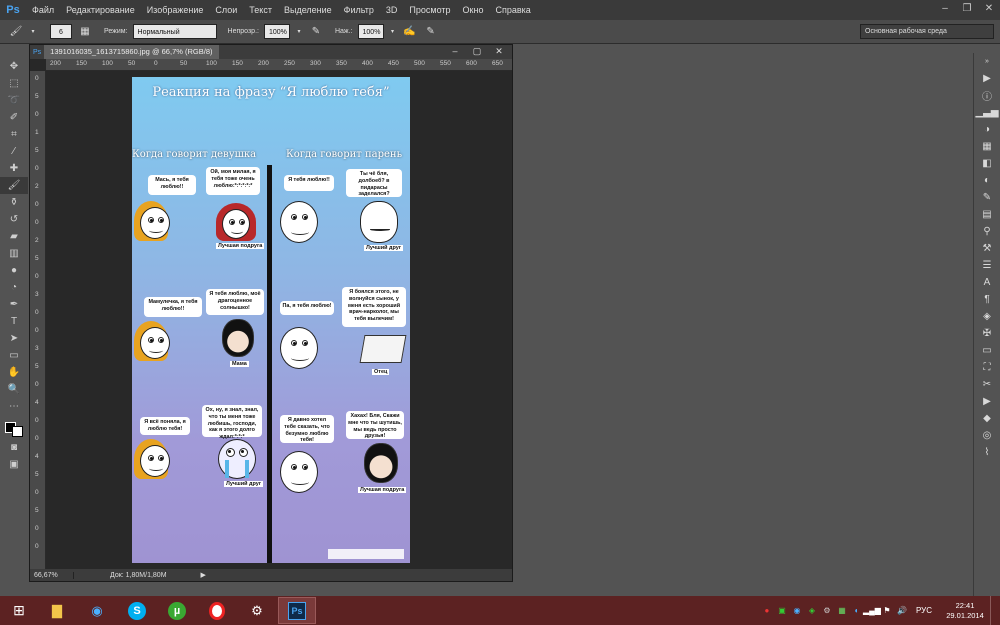  I want to click on file-explorer-icon: ▇, so click(57, 610).